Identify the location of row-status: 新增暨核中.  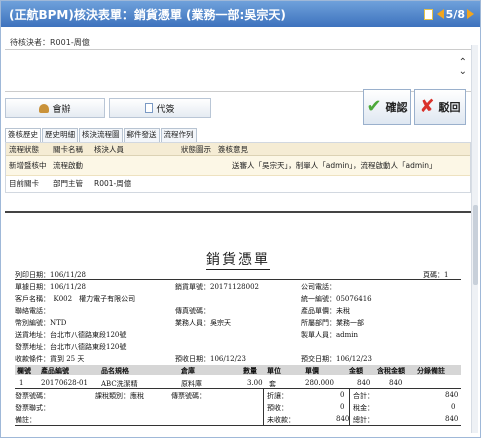
(28, 165).